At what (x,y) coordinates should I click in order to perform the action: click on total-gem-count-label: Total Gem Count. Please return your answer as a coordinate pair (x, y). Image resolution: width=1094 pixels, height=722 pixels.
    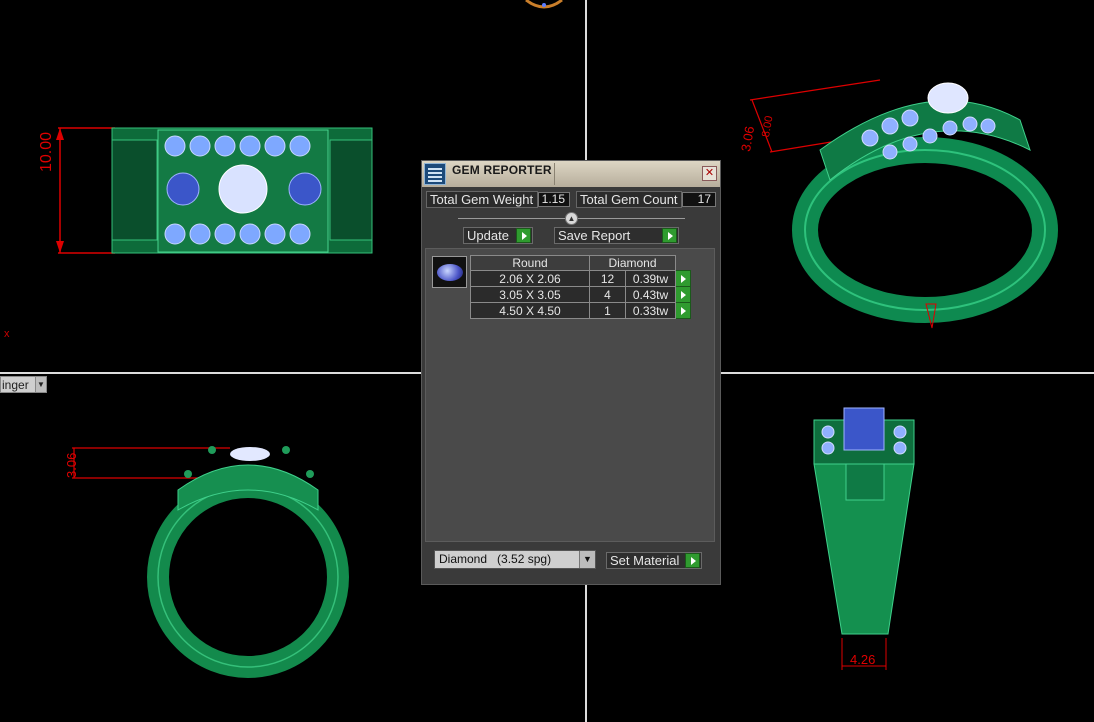
    Looking at the image, I should click on (629, 199).